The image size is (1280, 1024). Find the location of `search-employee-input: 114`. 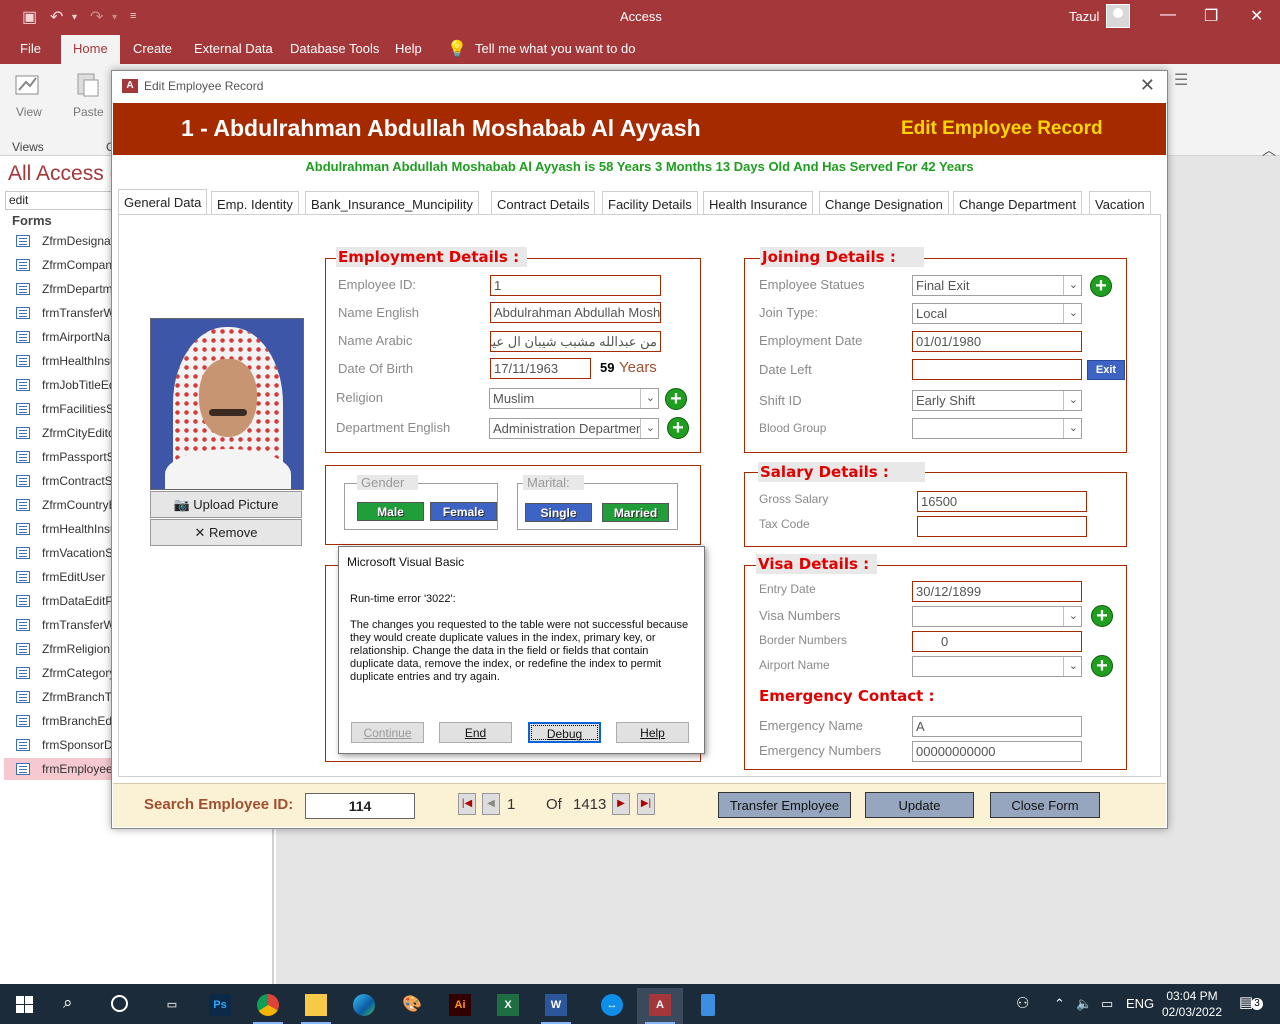

search-employee-input: 114 is located at coordinates (360, 806).